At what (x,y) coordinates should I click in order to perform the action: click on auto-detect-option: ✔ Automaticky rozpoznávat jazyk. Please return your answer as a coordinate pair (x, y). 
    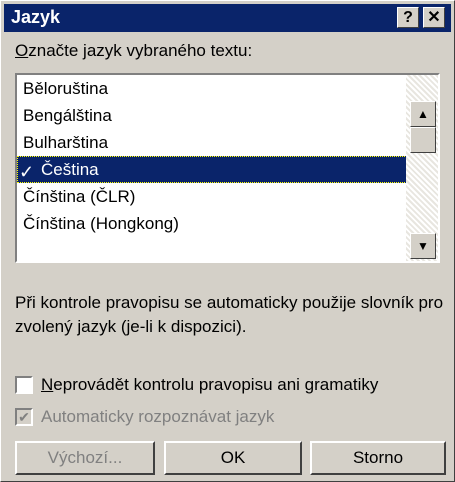
    Looking at the image, I should click on (144, 417).